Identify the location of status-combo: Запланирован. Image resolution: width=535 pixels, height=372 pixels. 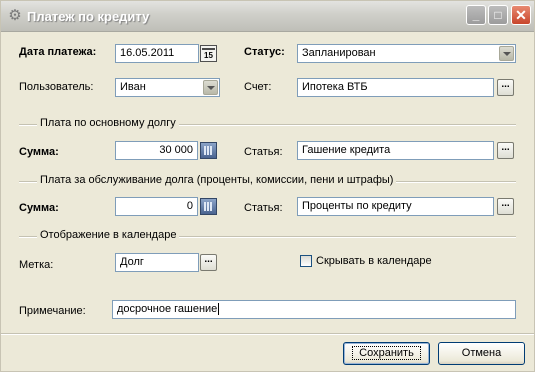
(406, 53).